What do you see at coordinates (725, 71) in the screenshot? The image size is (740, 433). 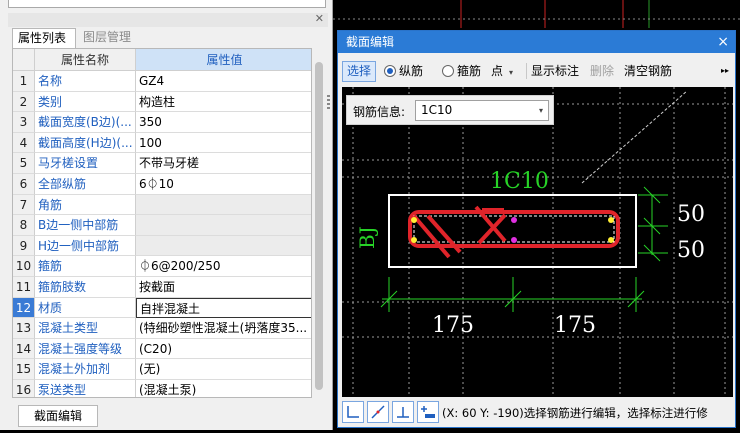 I see `more-chevron-icon: ▸▸` at bounding box center [725, 71].